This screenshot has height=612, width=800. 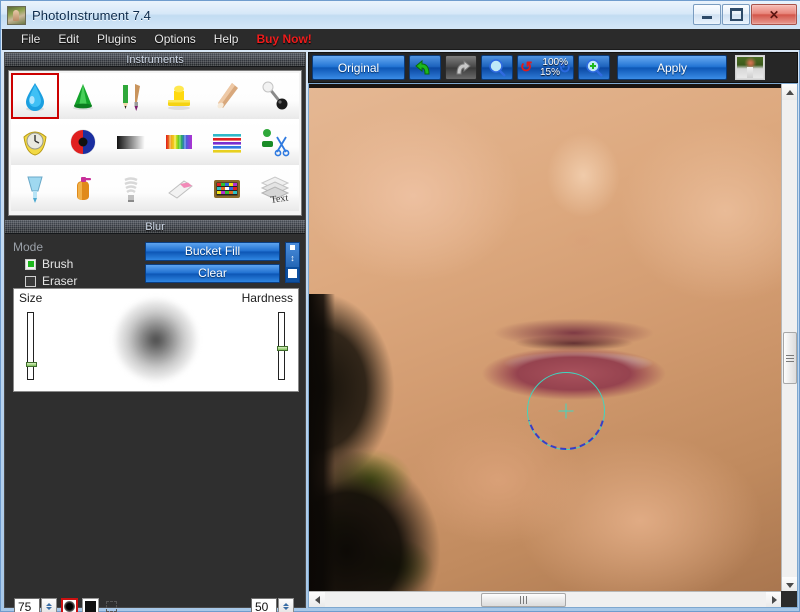 What do you see at coordinates (30, 39) in the screenshot?
I see `menu-item-file: File` at bounding box center [30, 39].